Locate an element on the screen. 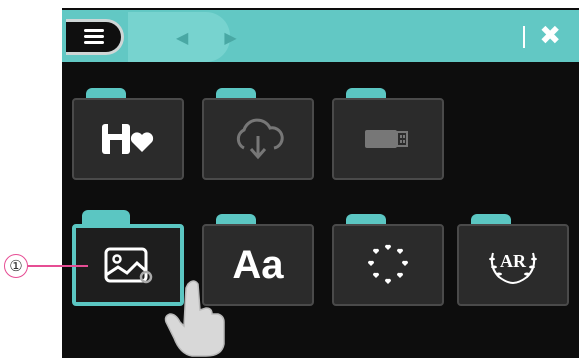  floppy-heart-icon is located at coordinates (128, 139).